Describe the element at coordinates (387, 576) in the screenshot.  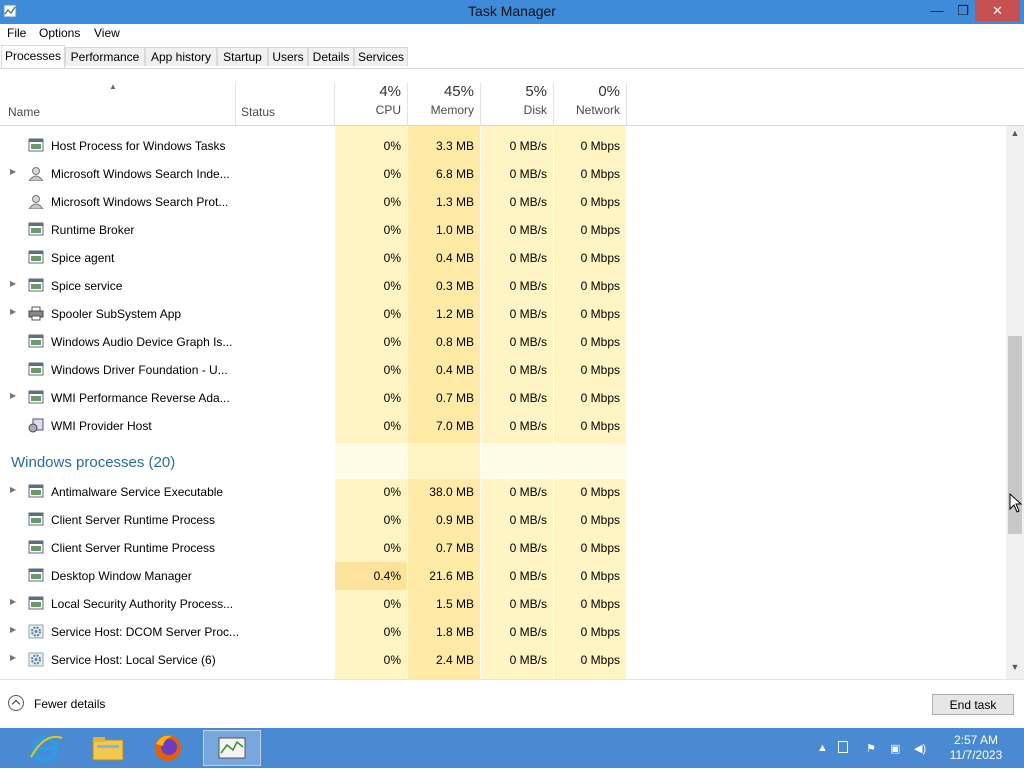
I see `cpu-value: 0.4%` at that location.